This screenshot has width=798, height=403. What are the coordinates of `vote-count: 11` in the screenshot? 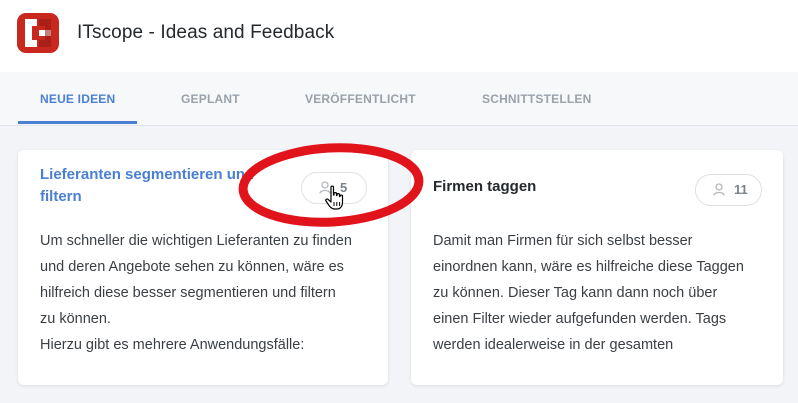 It's located at (741, 189).